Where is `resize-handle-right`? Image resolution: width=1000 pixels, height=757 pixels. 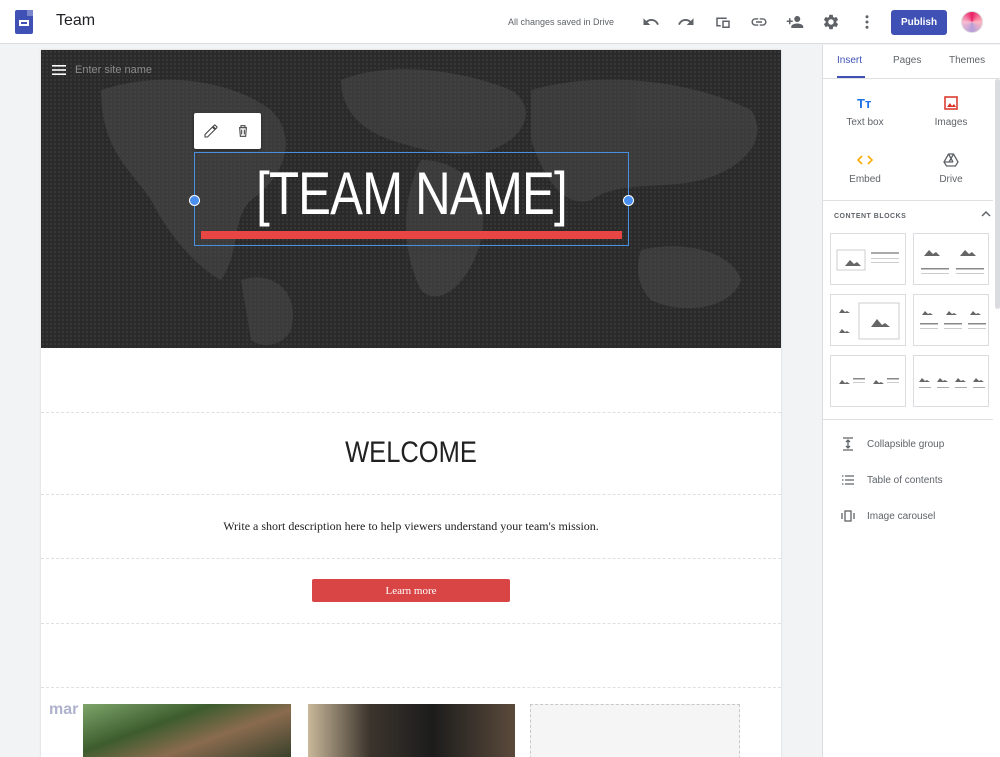
resize-handle-right is located at coordinates (628, 200).